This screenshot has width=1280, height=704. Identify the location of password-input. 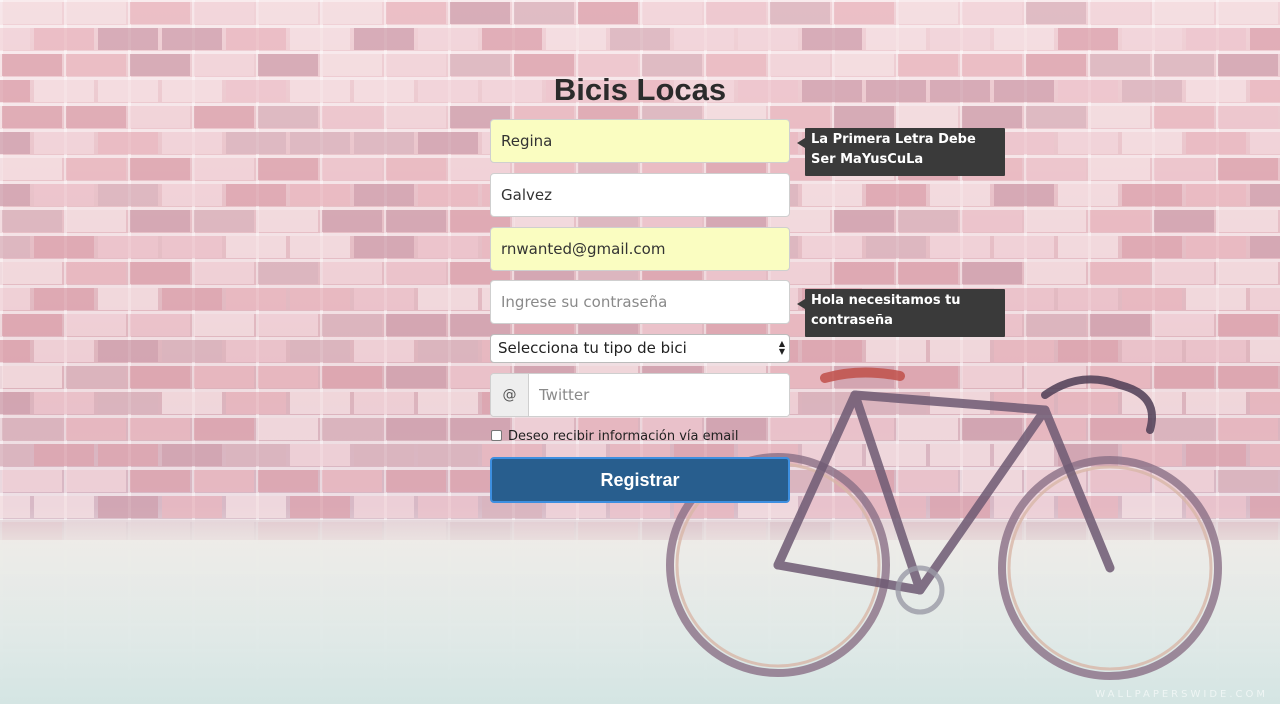
(640, 302).